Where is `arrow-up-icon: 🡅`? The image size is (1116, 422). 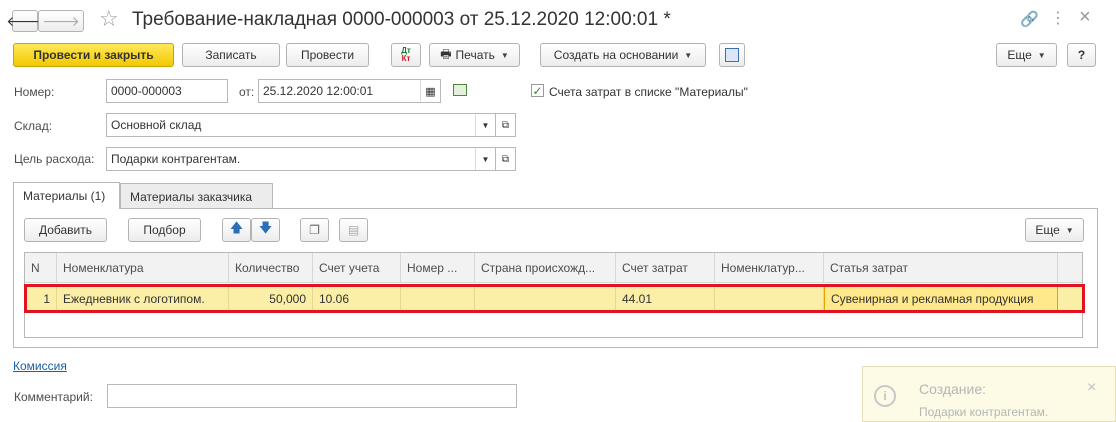 arrow-up-icon: 🡅 is located at coordinates (236, 227).